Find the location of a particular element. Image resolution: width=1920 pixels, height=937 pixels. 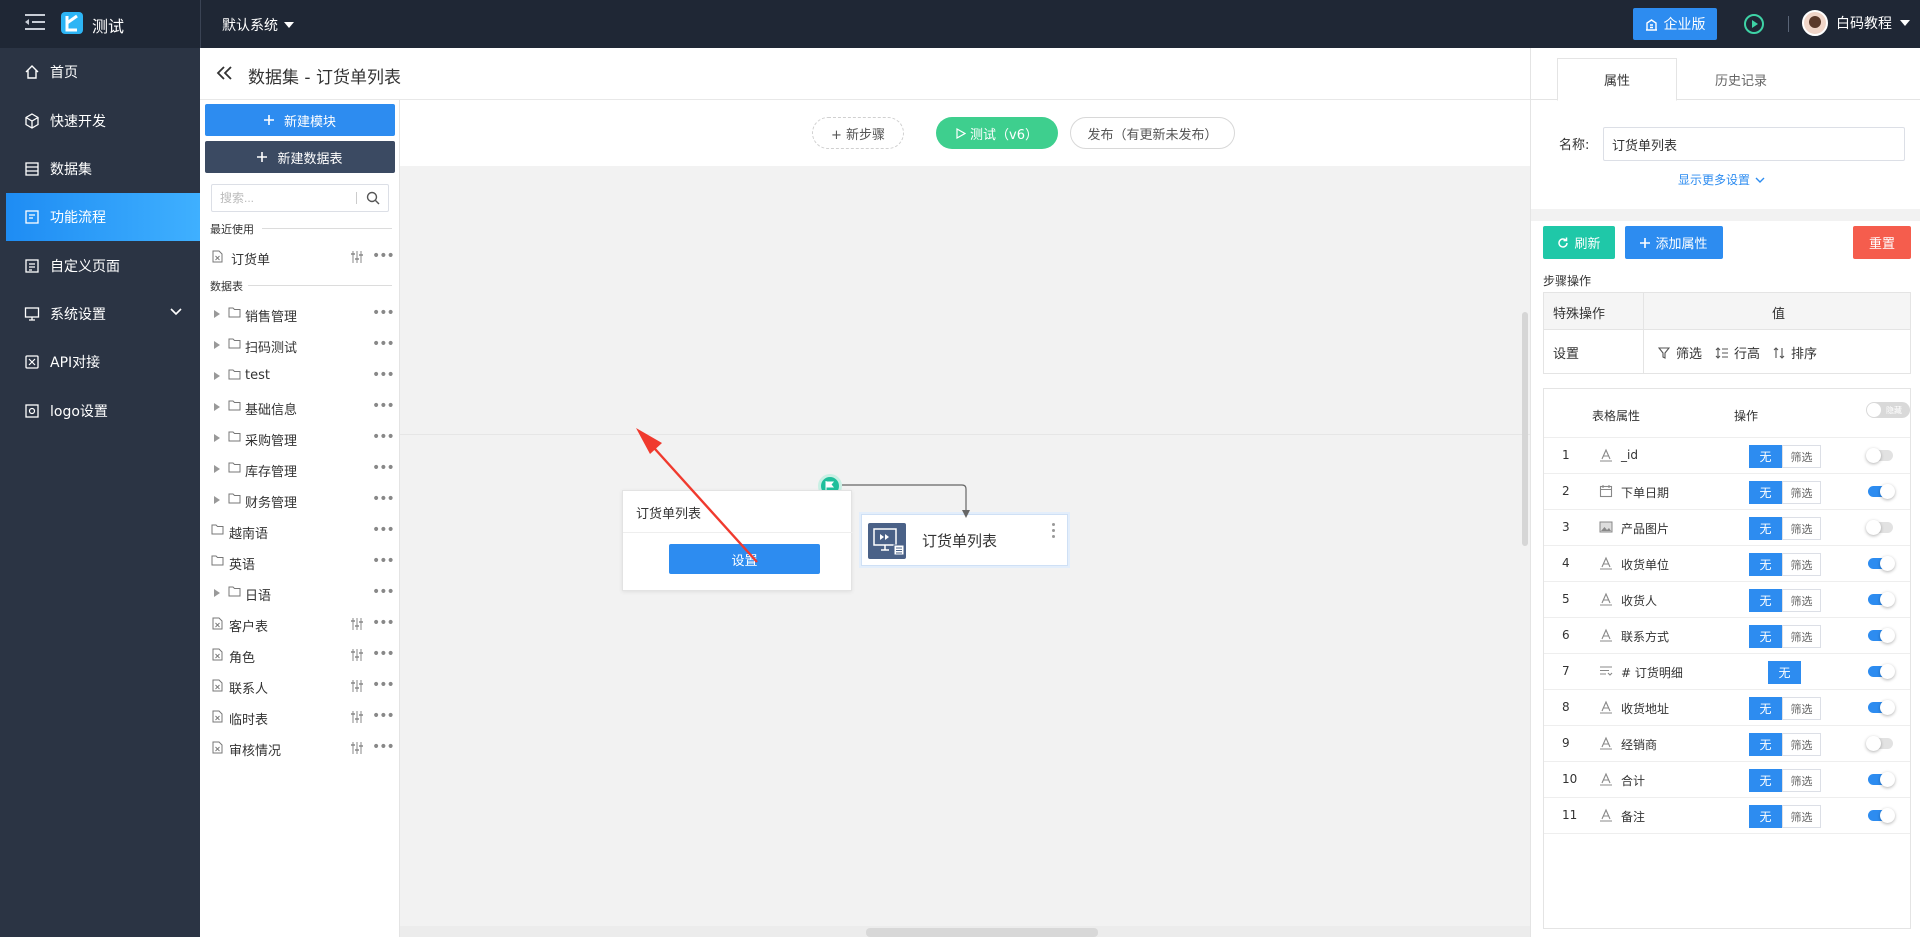

name-input is located at coordinates (1754, 144).